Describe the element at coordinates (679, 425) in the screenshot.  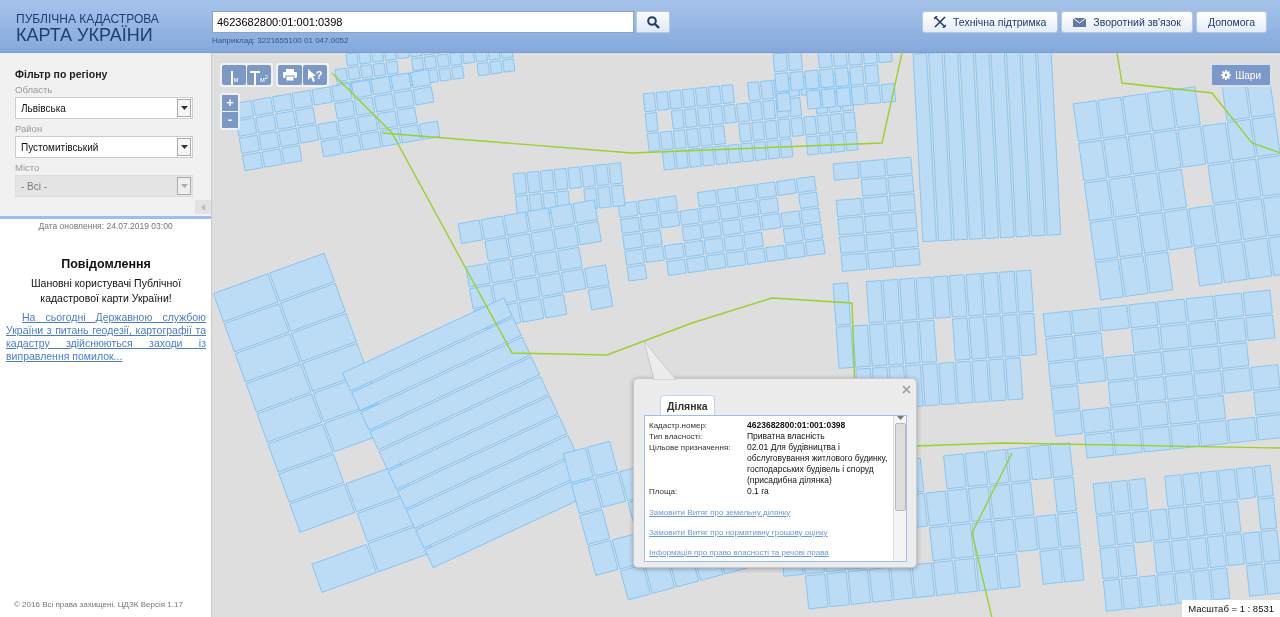
I see `field-label: Кадастр.номер:` at that location.